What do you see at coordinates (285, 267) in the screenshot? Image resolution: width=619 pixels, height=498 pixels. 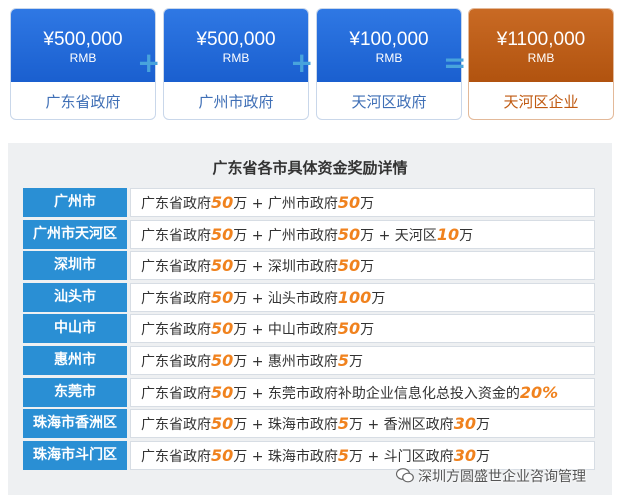 I see `reward-text: 万 + 深圳市政府` at bounding box center [285, 267].